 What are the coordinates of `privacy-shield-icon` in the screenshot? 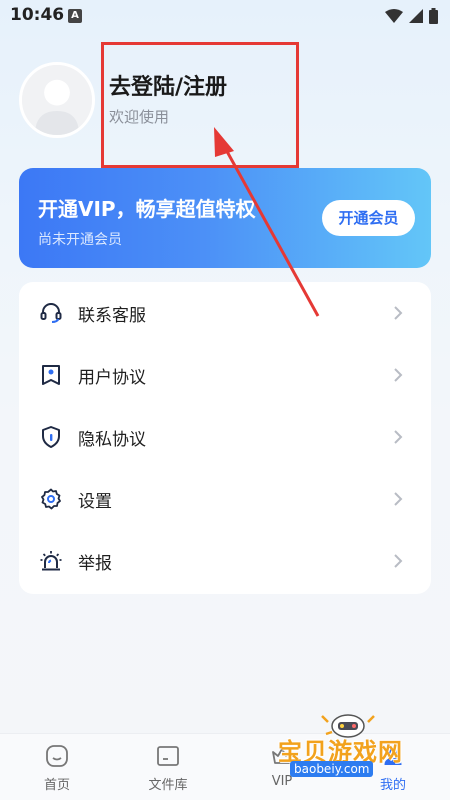 It's located at (51, 437).